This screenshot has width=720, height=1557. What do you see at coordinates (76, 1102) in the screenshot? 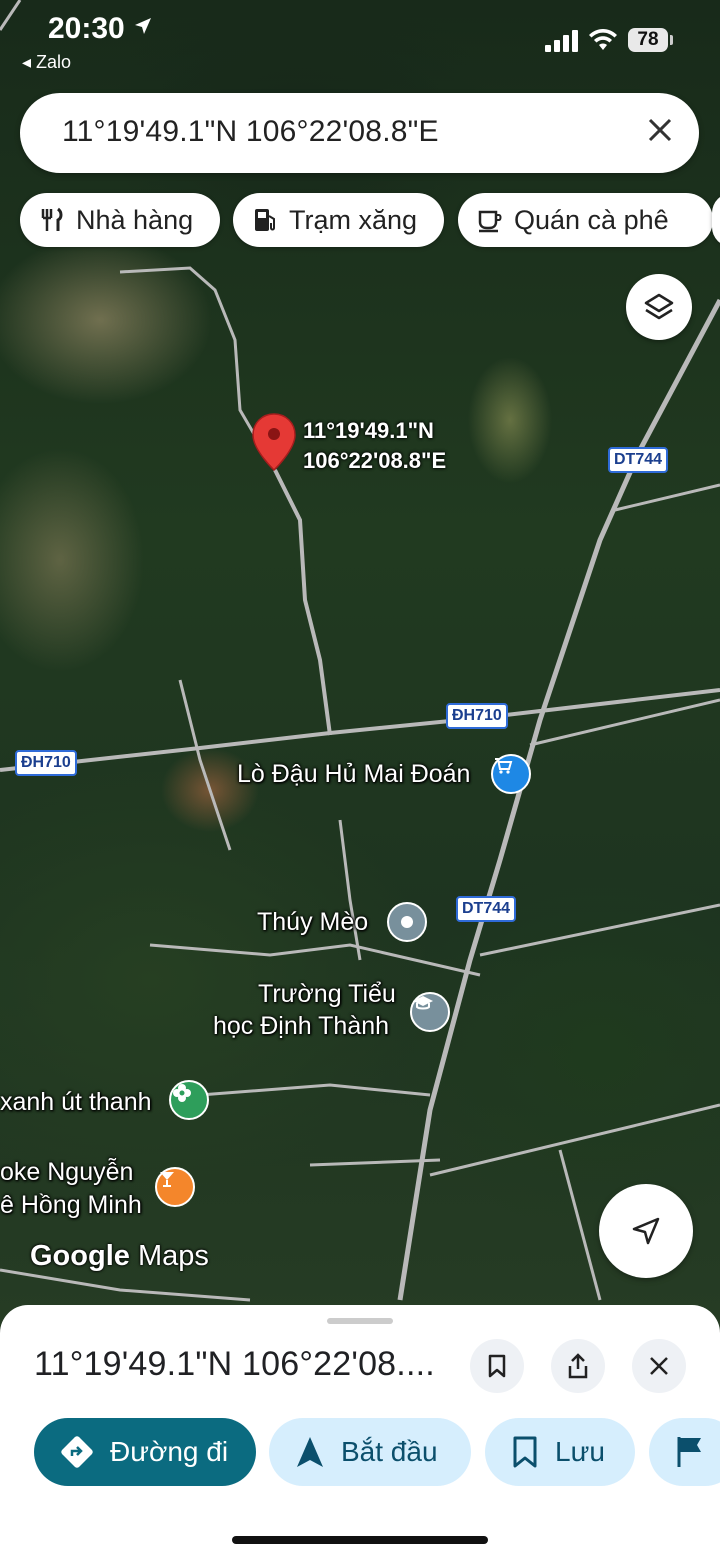
I see `place-label-xanh-ut-thanh: xanh út thanh` at bounding box center [76, 1102].